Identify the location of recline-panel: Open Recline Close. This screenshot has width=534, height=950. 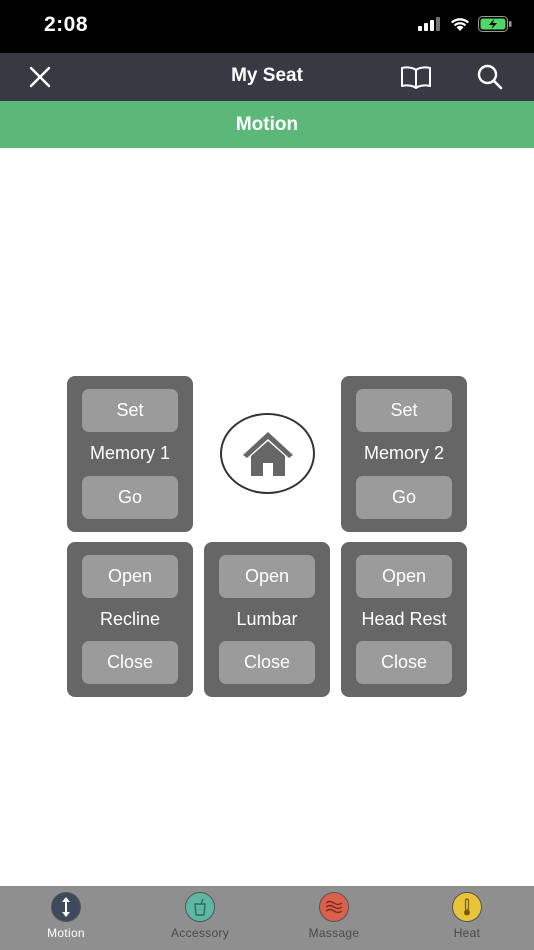
(130, 619).